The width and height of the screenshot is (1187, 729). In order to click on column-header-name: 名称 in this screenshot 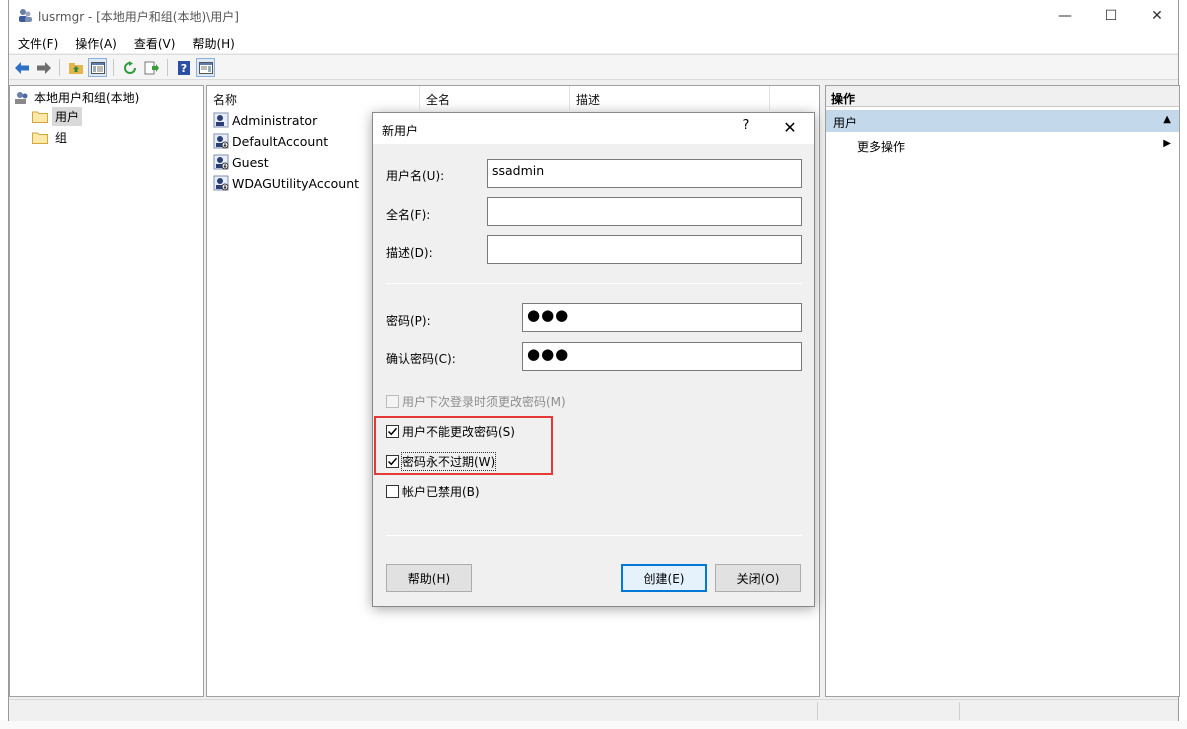, I will do `click(313, 98)`.